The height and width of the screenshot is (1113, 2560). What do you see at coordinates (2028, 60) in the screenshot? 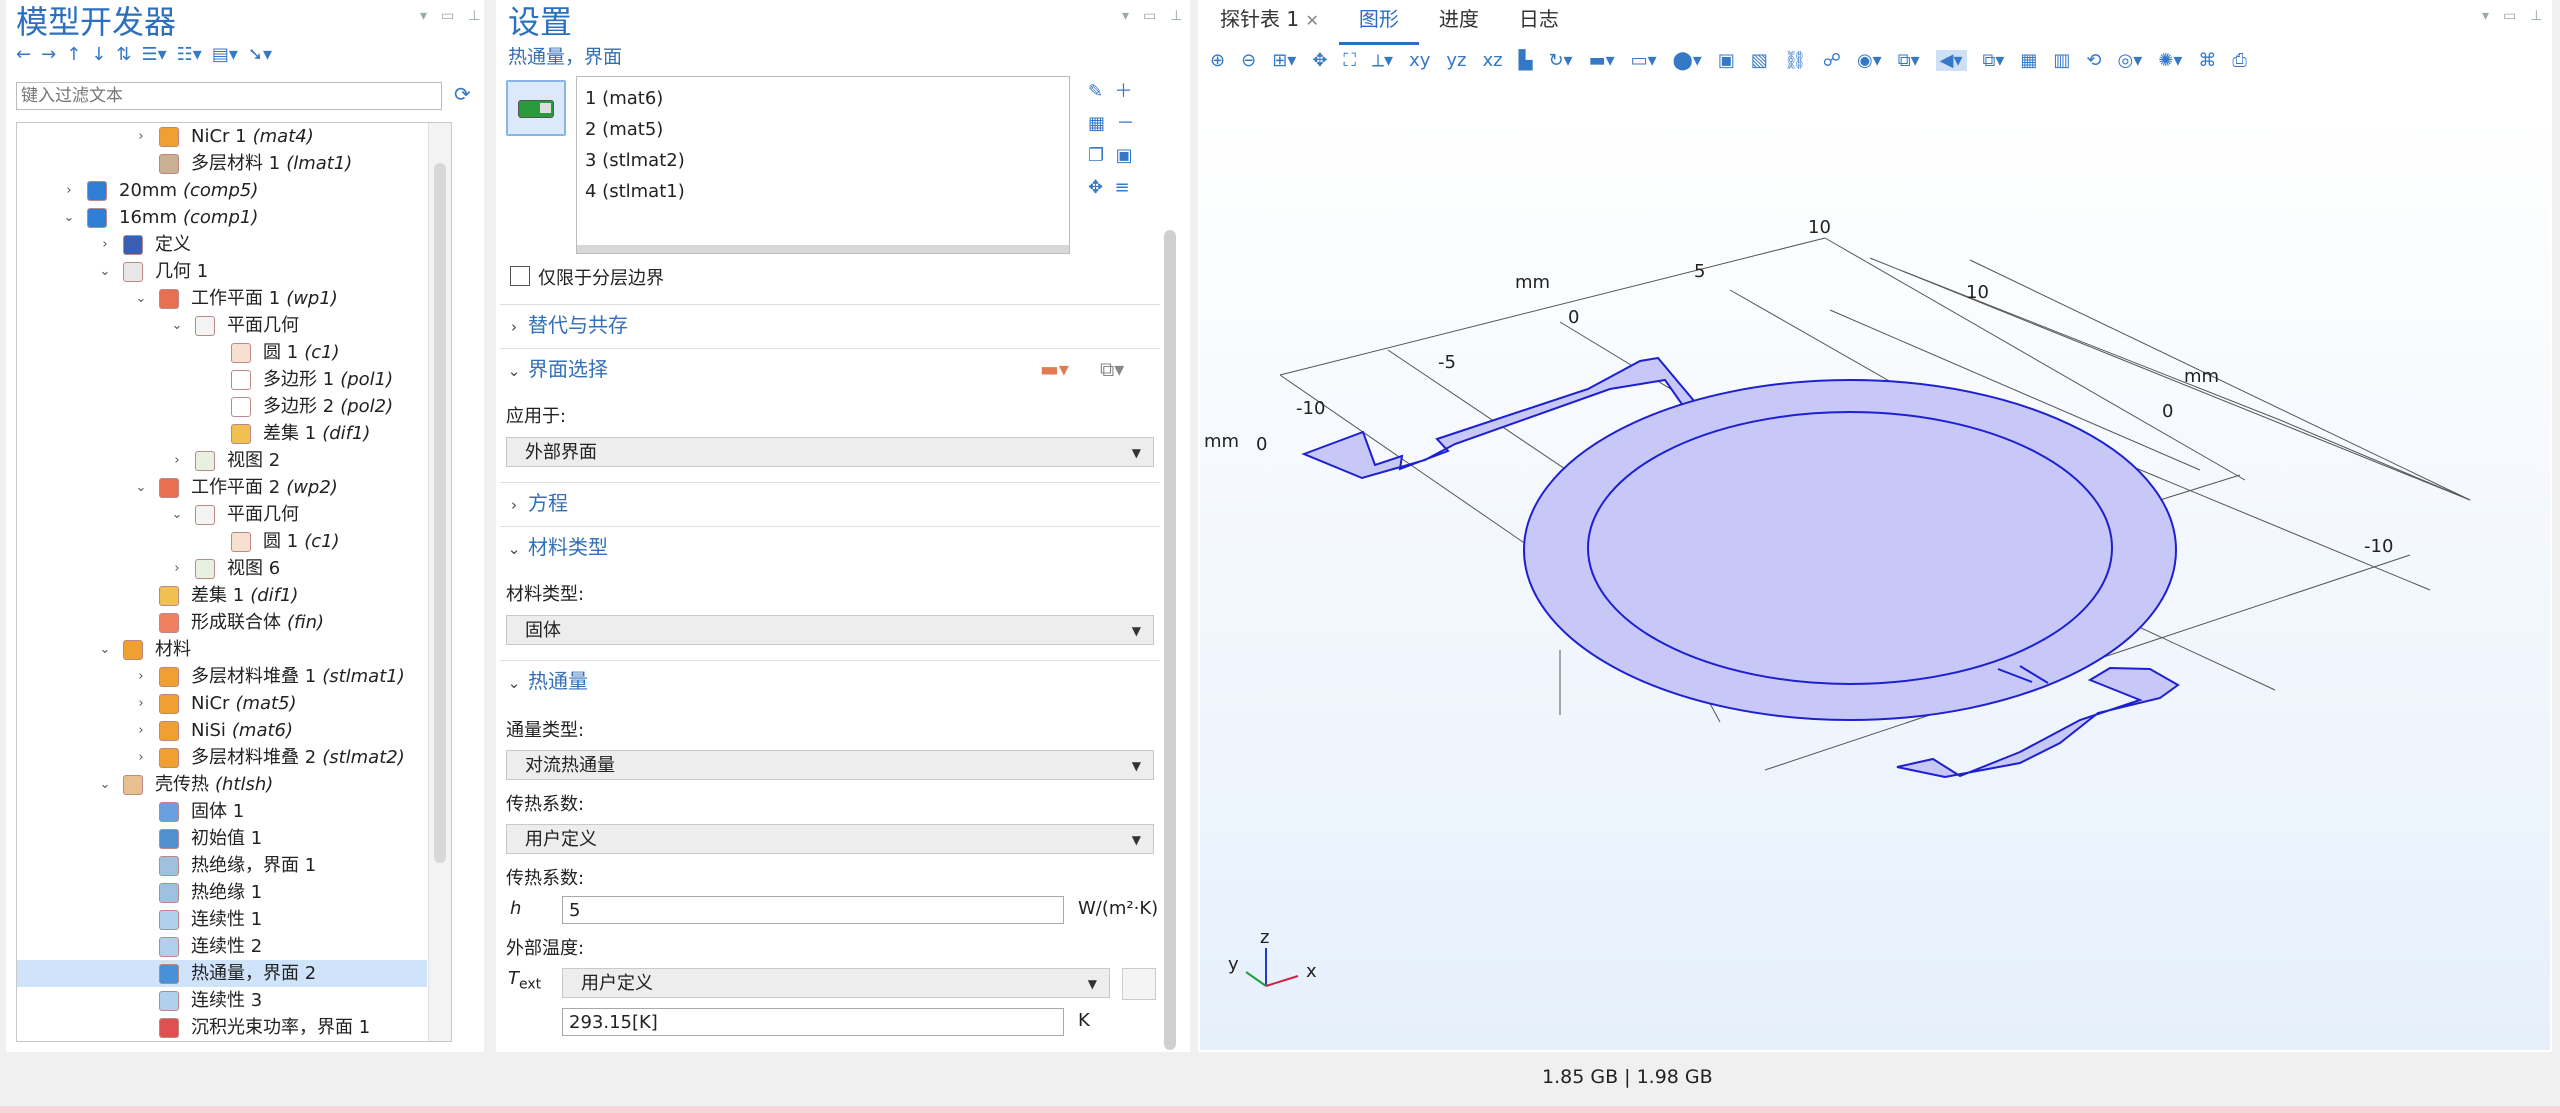
I see `grid-icon: ▦` at bounding box center [2028, 60].